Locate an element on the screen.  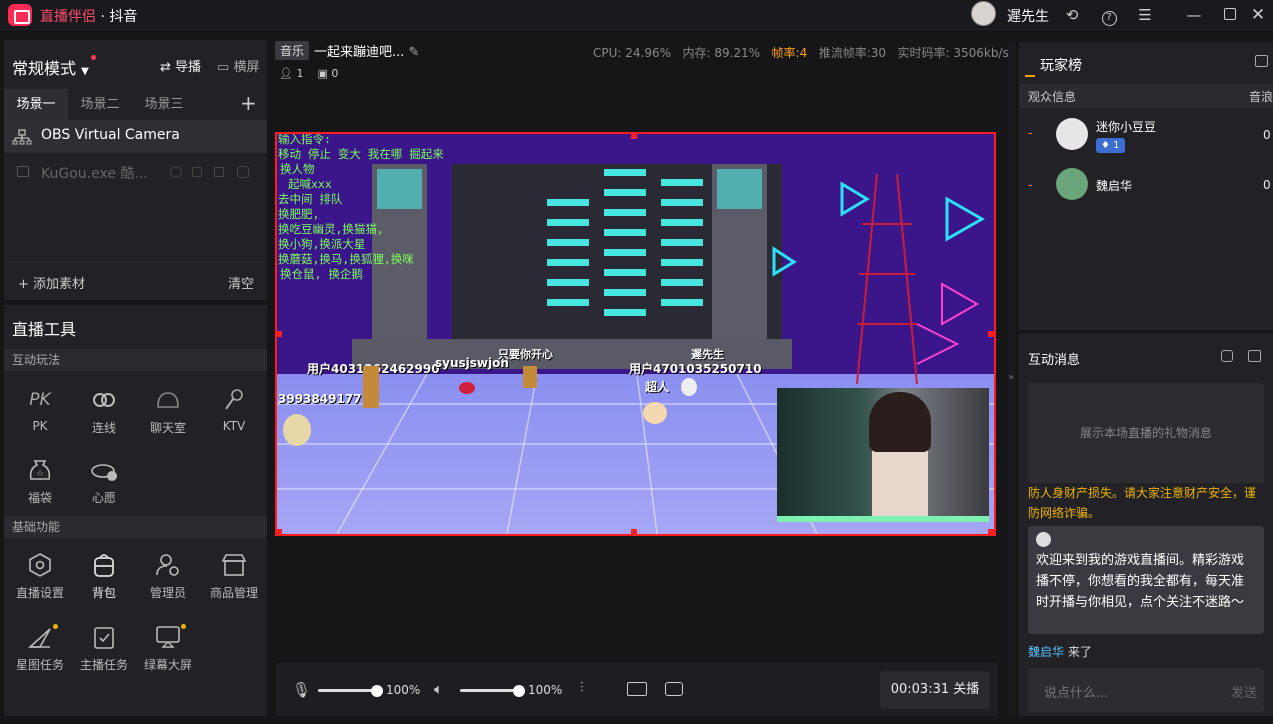
send-button: 发送 is located at coordinates (1244, 691).